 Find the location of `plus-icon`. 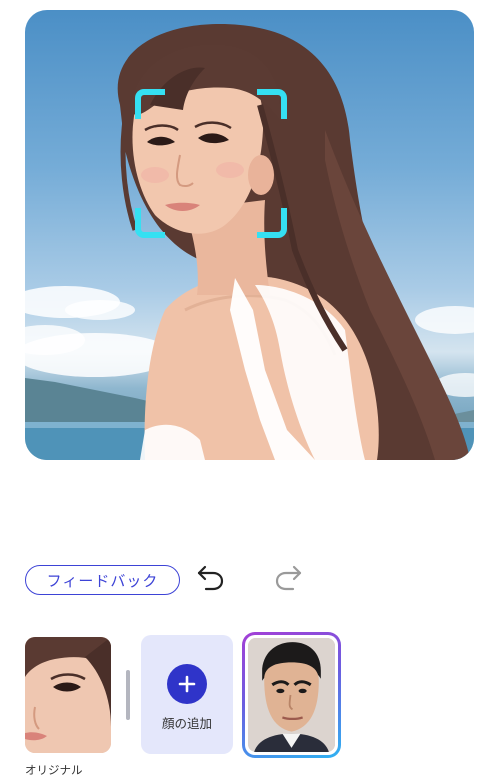

plus-icon is located at coordinates (187, 684).